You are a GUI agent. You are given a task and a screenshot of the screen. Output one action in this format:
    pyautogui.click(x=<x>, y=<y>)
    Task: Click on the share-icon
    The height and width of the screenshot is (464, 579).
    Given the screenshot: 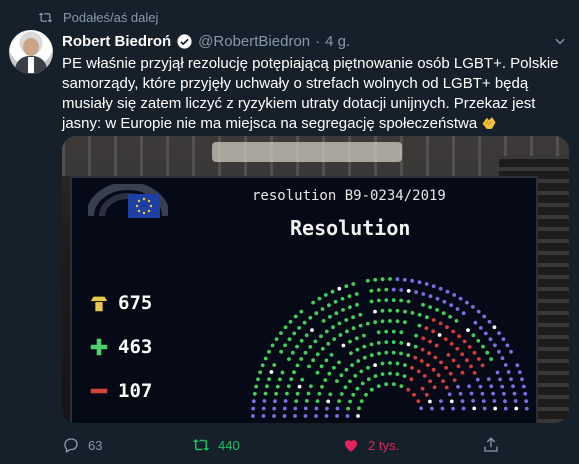 What is the action you would take?
    pyautogui.click(x=491, y=444)
    